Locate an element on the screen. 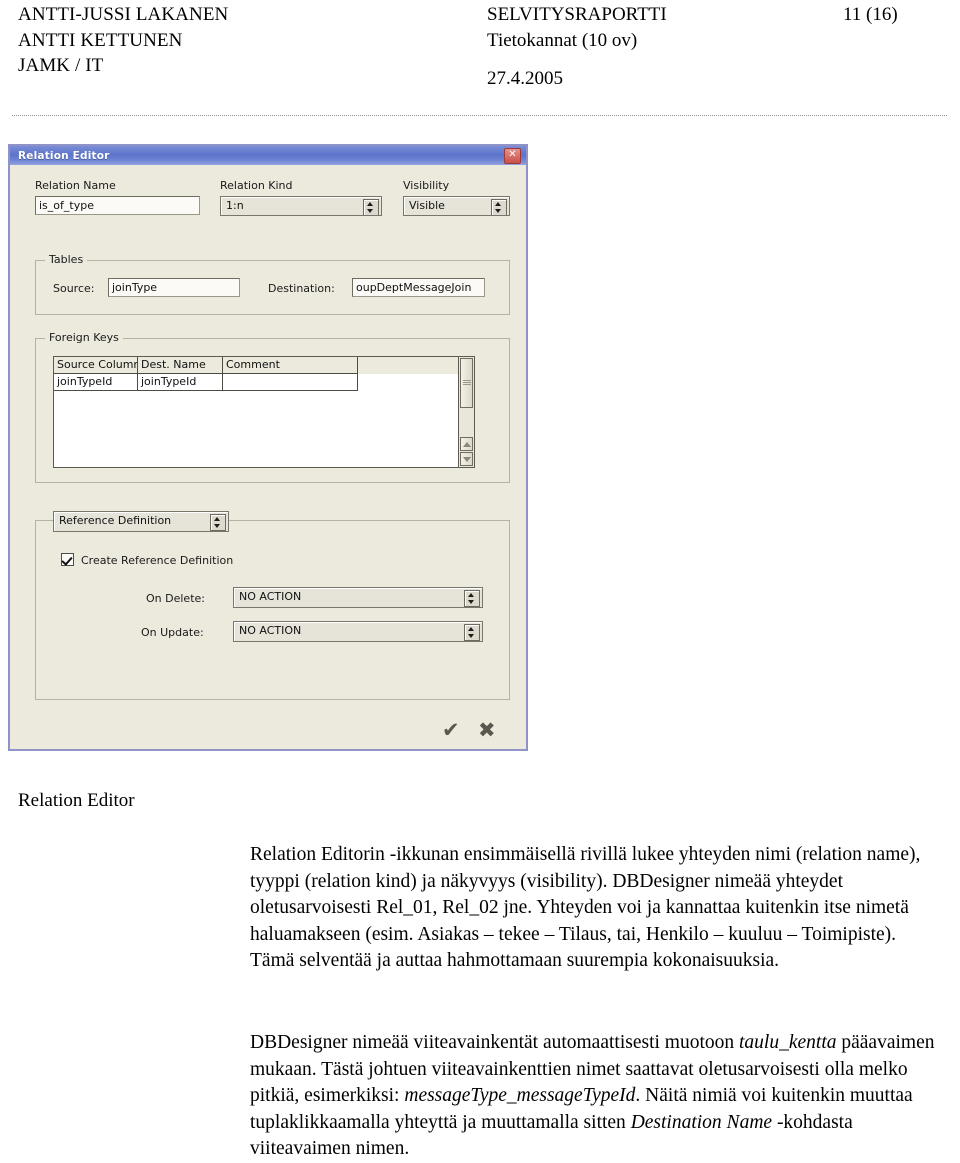  header-organization: JAMK / IT is located at coordinates (61, 65).